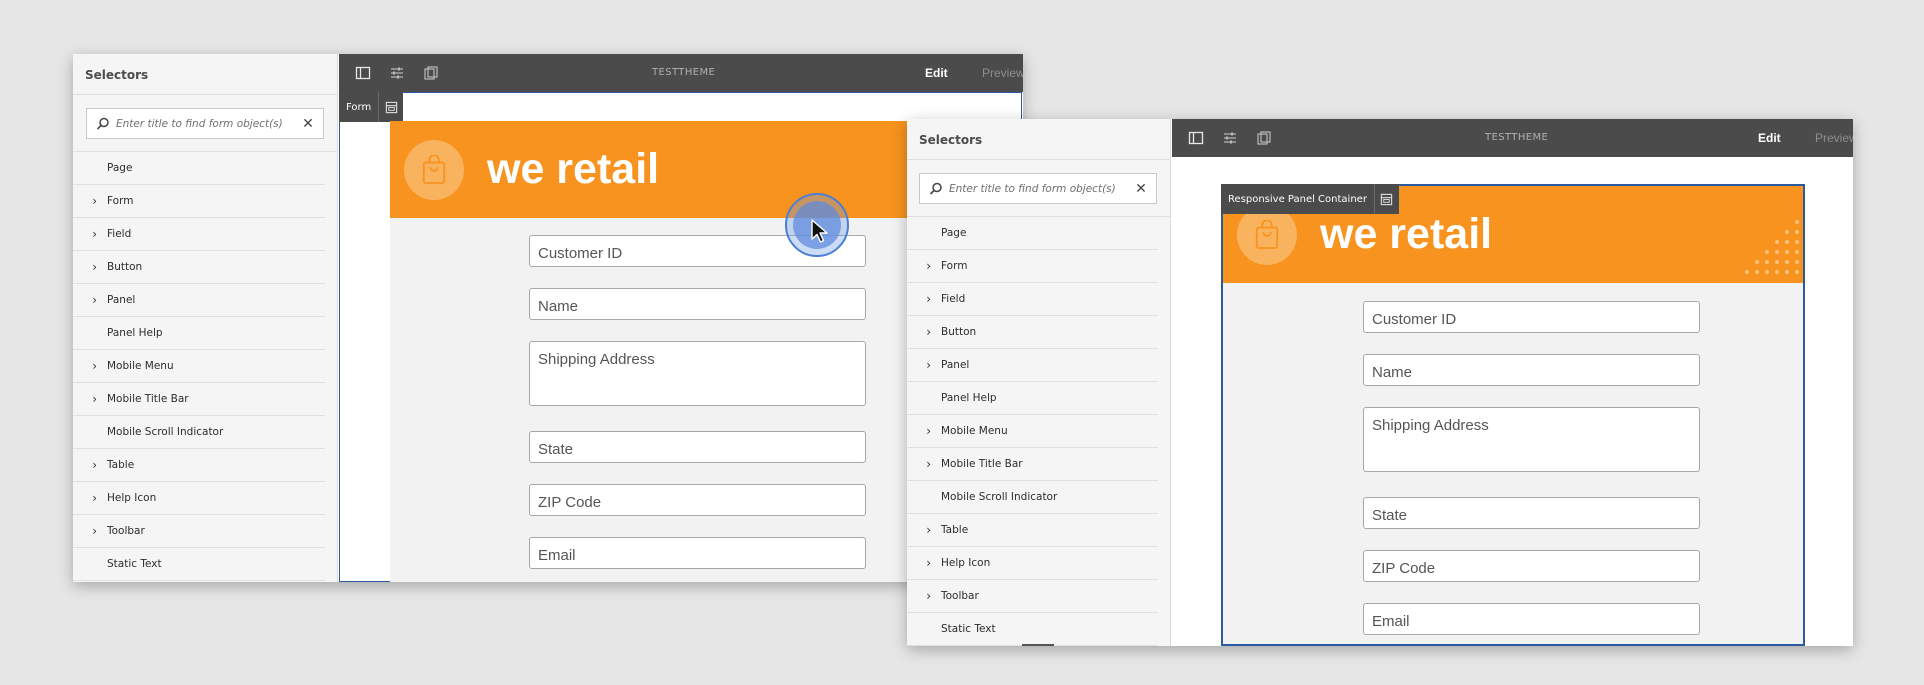 This screenshot has height=685, width=1924. Describe the element at coordinates (953, 299) in the screenshot. I see `selector-item-label: Field` at that location.